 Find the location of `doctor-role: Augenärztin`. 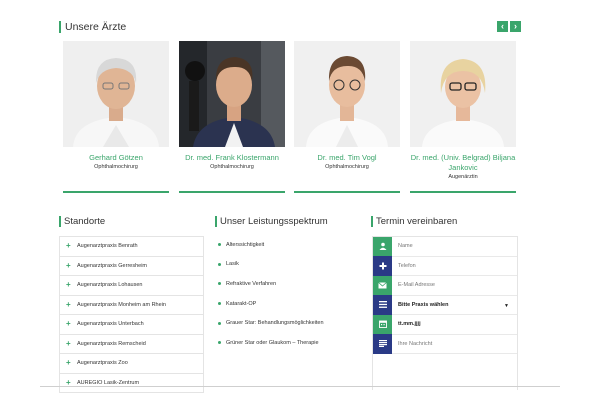

doctor-role: Augenärztin is located at coordinates (463, 177).